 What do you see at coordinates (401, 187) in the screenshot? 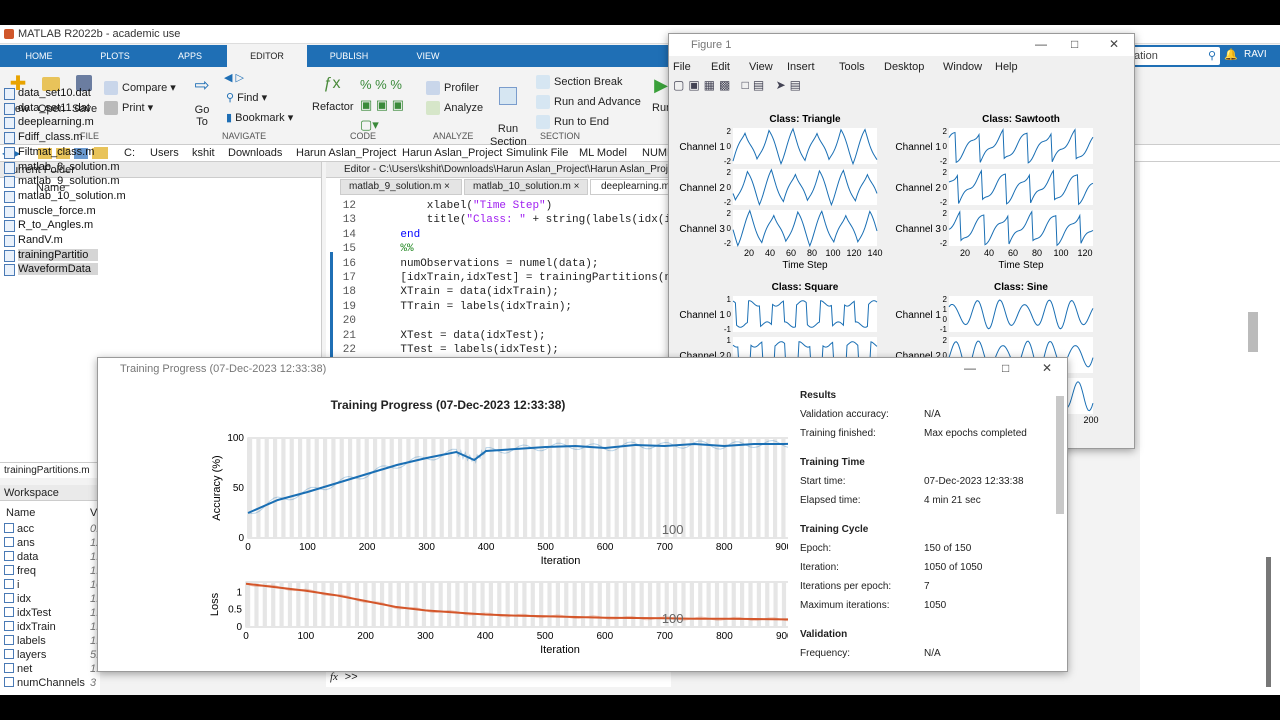
I see `editor-tab: matlab_9_solution.m ×` at bounding box center [401, 187].